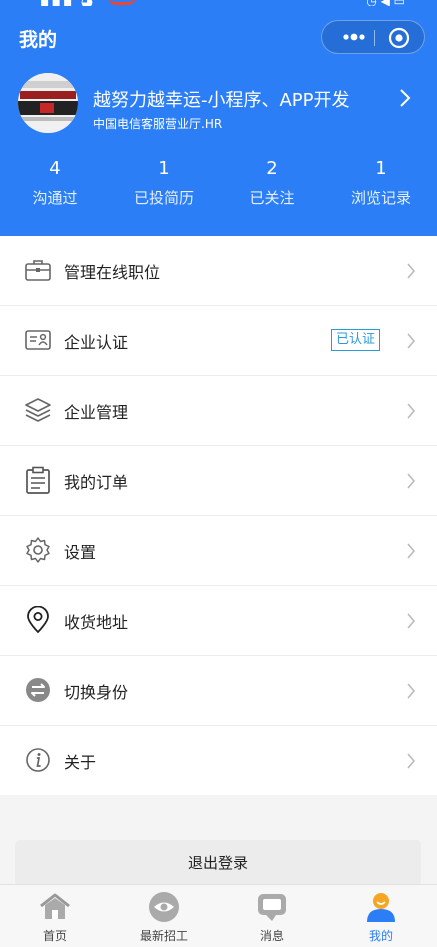 This screenshot has width=437, height=947. Describe the element at coordinates (380, 936) in the screenshot. I see `tab-label: 我的` at that location.